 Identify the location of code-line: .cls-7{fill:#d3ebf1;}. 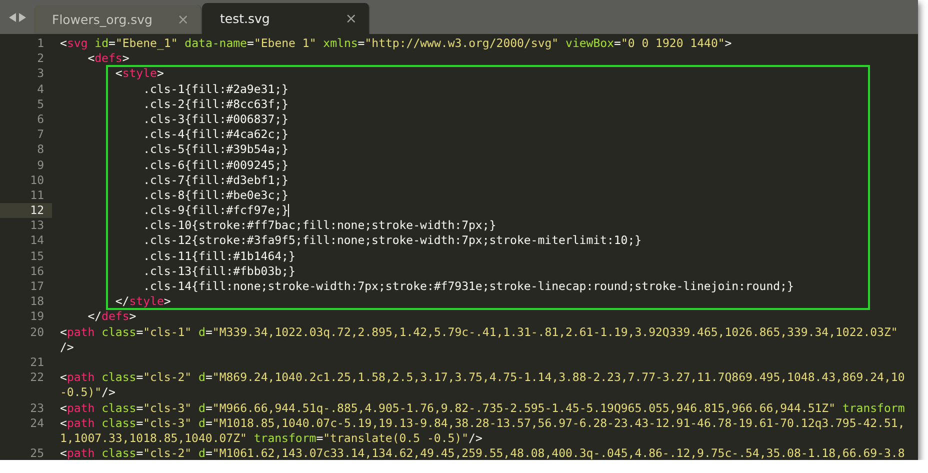
(215, 180).